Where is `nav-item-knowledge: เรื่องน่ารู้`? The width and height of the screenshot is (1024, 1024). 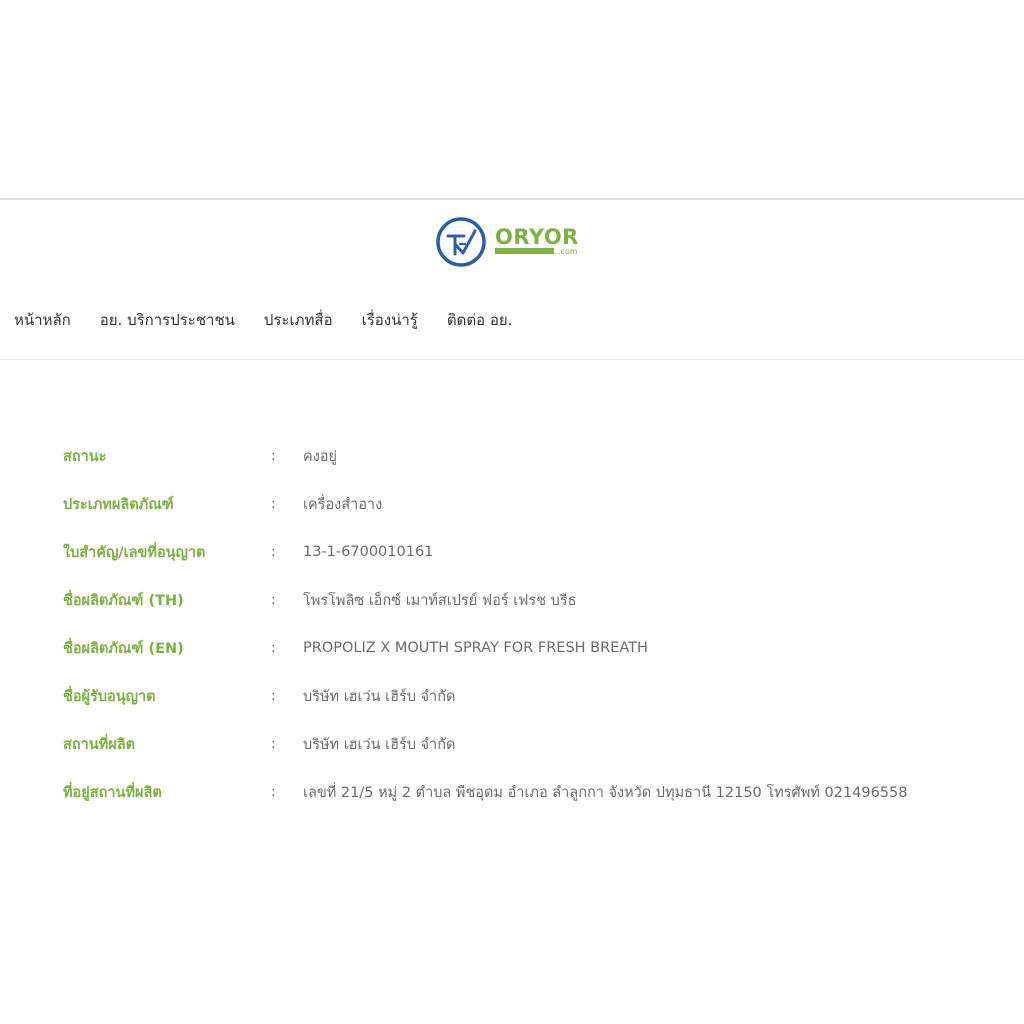
nav-item-knowledge: เรื่องน่ารู้ is located at coordinates (390, 320).